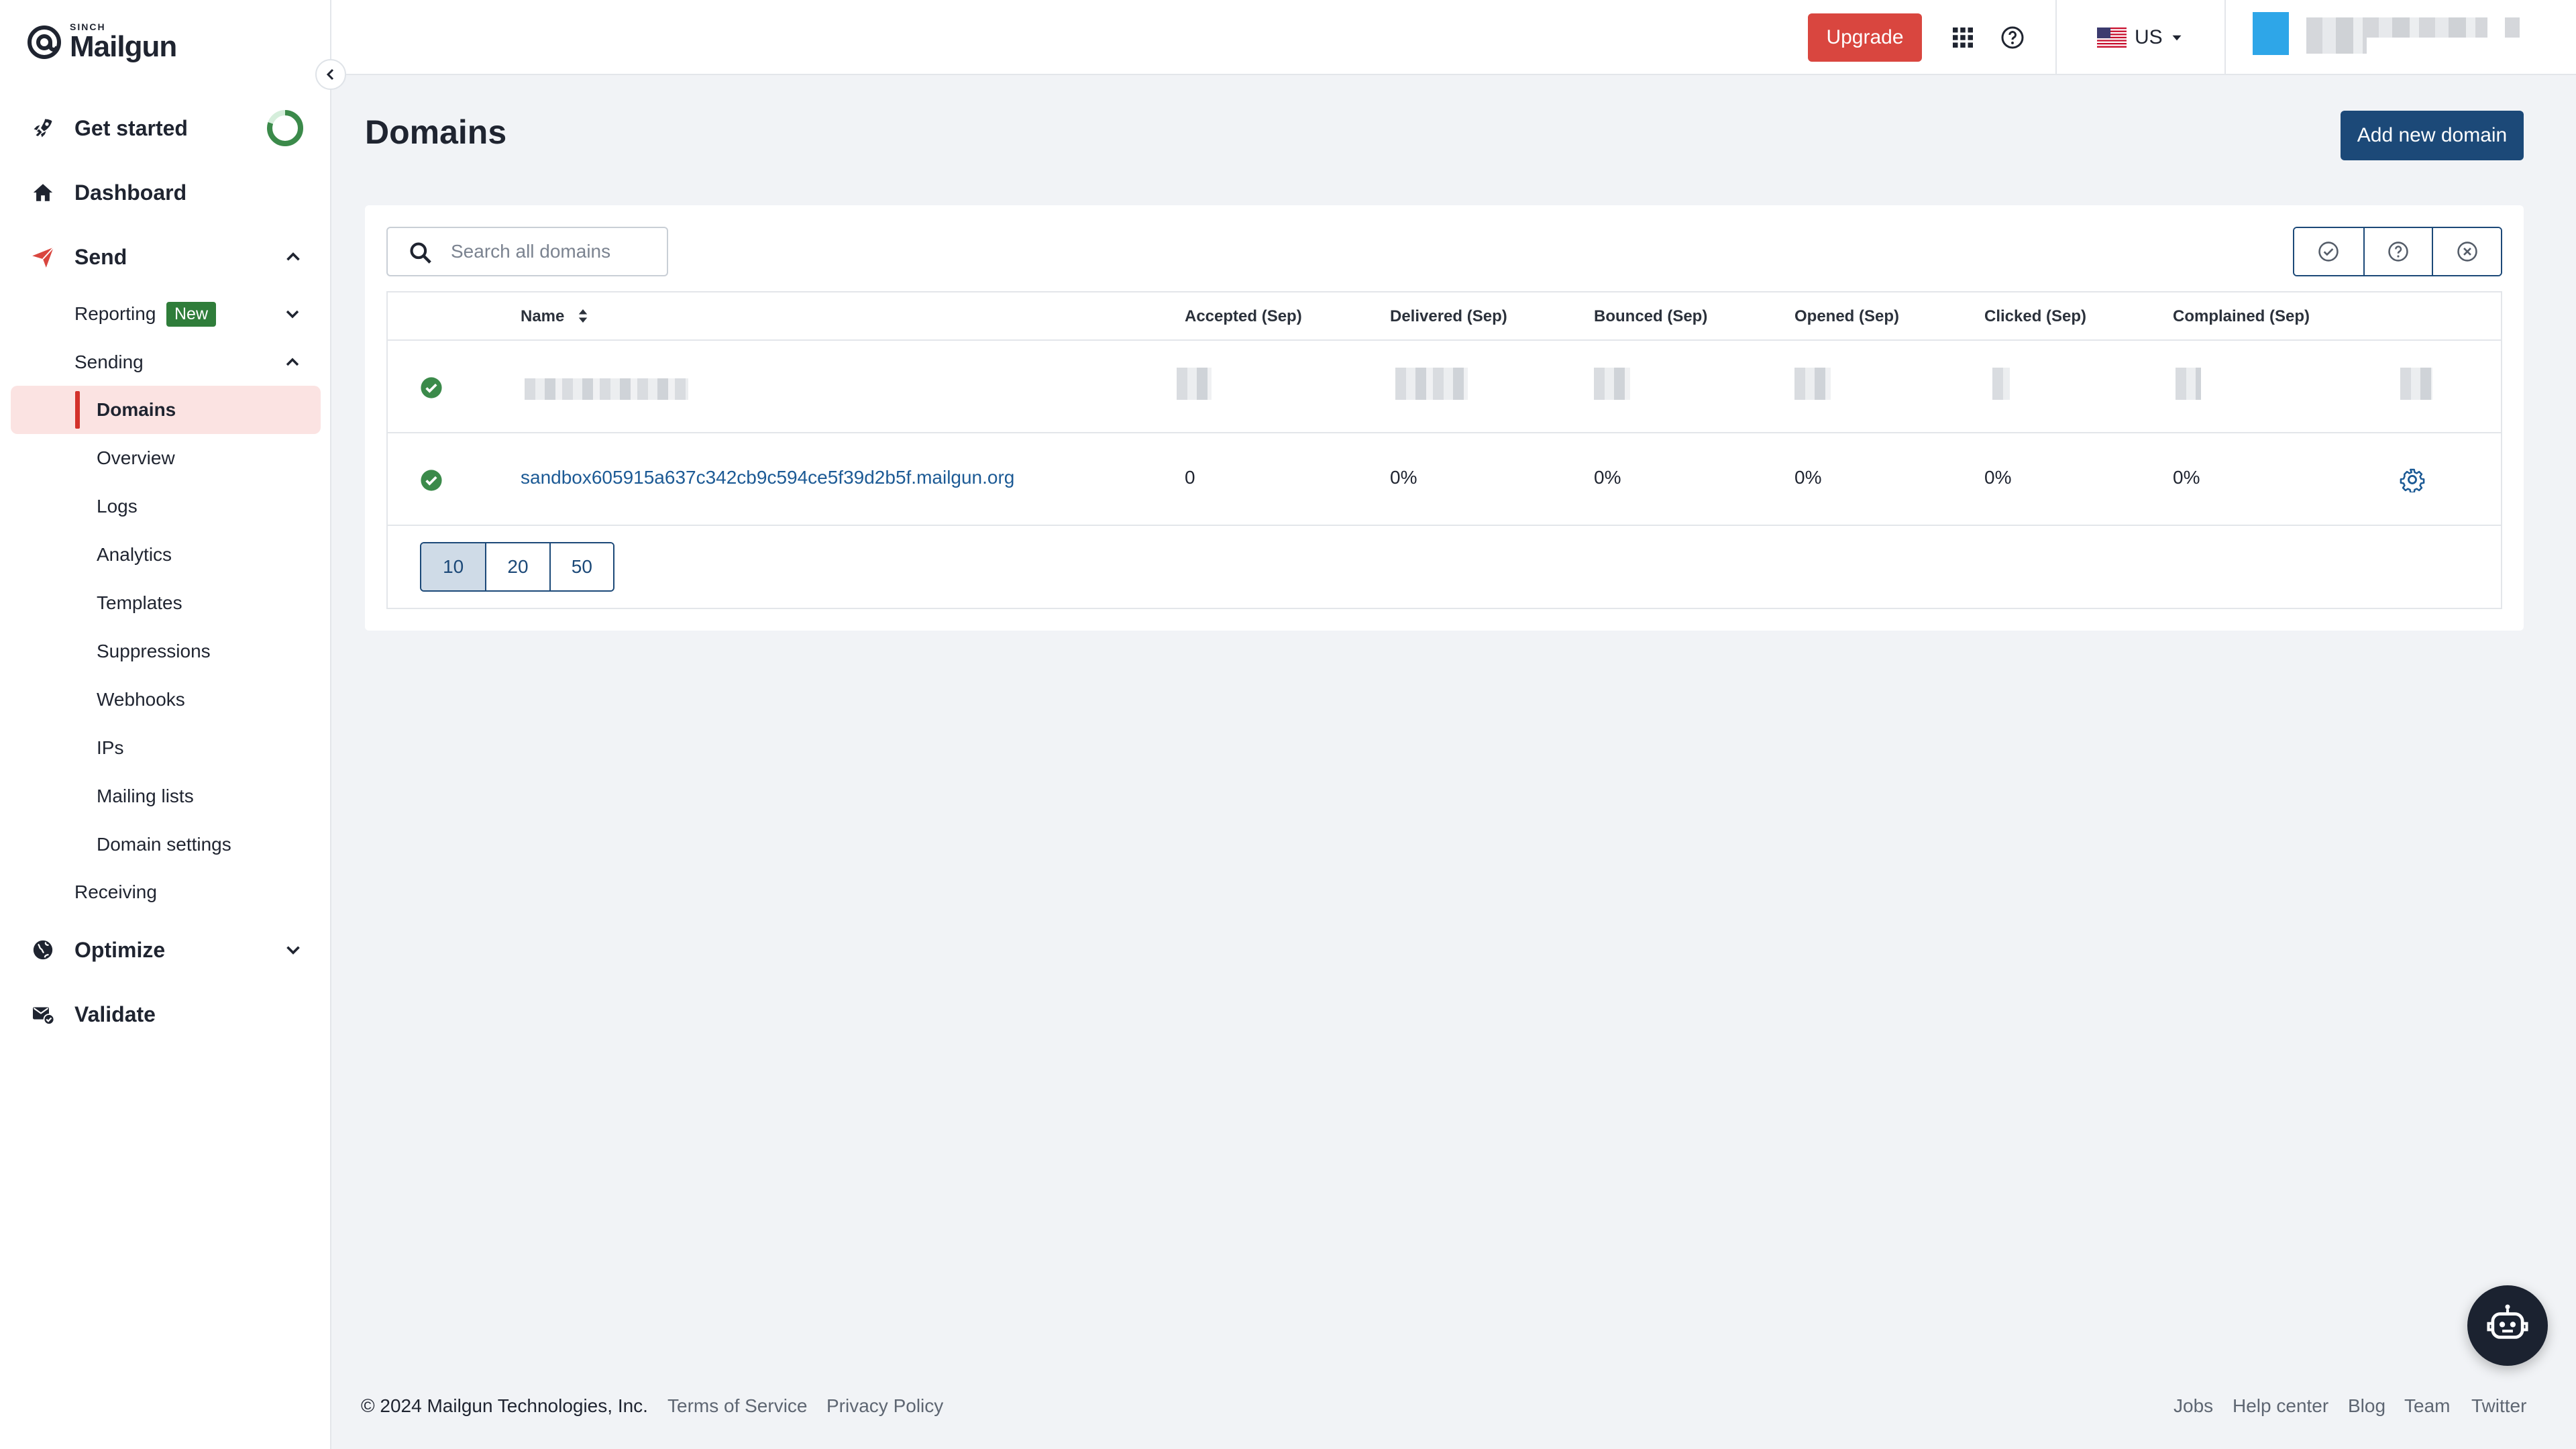 The image size is (2576, 1449). I want to click on gear-icon, so click(2412, 479).